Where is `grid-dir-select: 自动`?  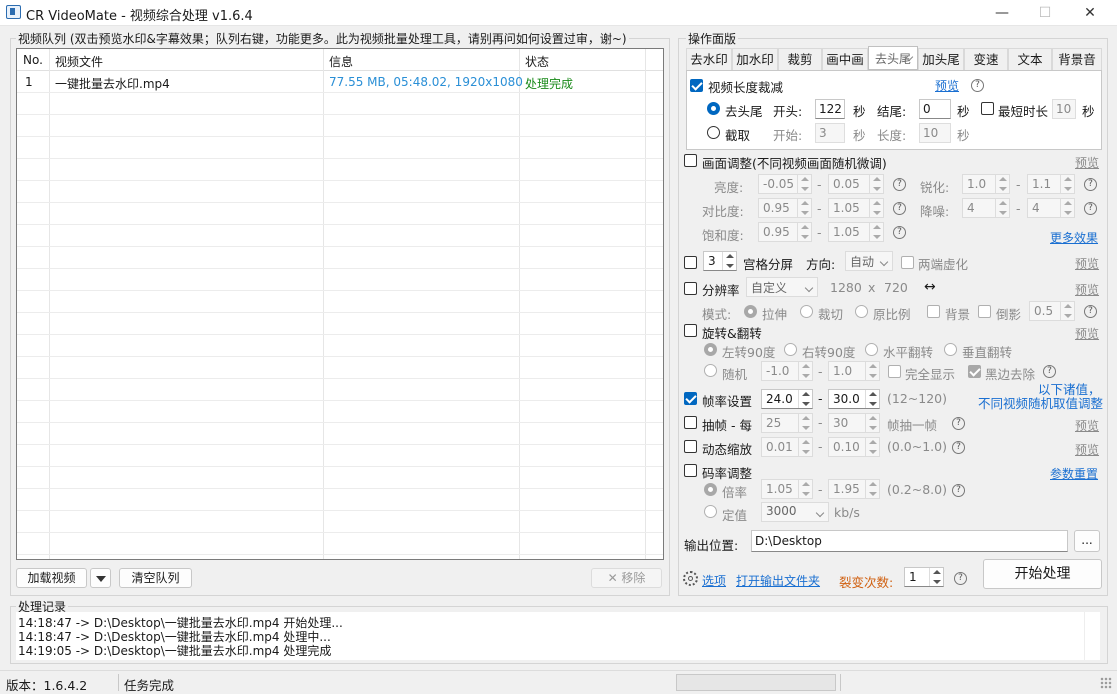 grid-dir-select: 自动 is located at coordinates (869, 261).